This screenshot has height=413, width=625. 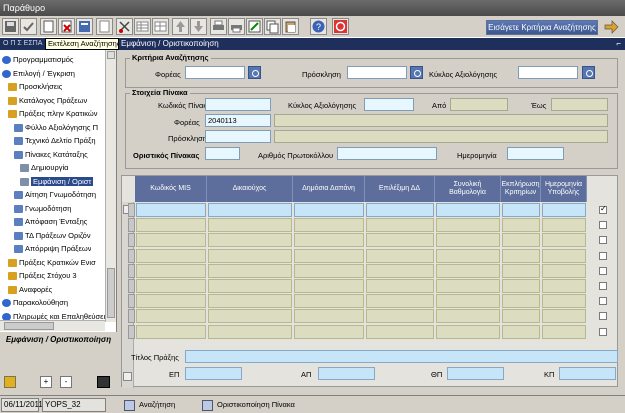 I want to click on kyklos-field, so click(x=548, y=72).